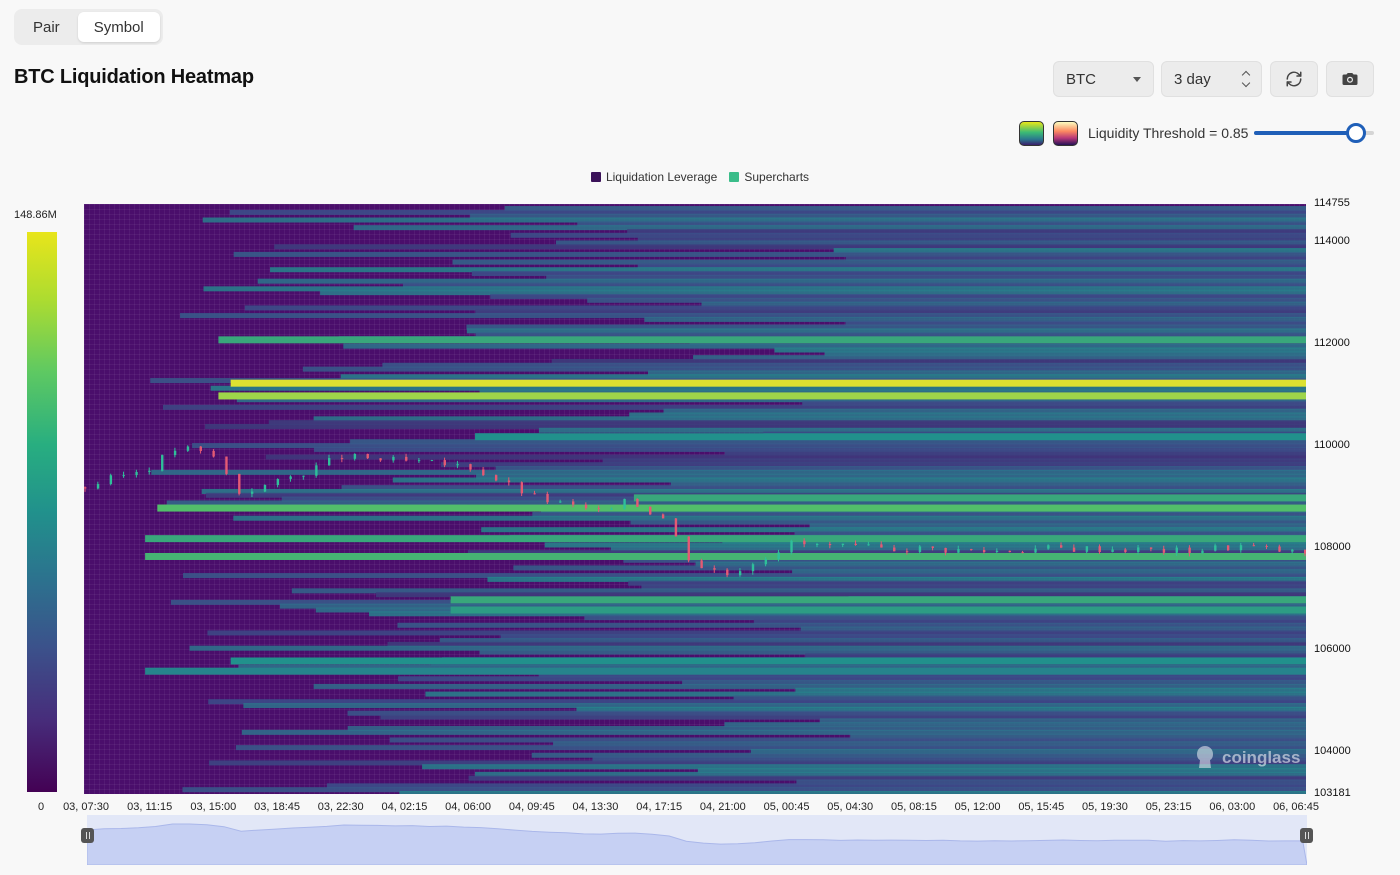 This screenshot has width=1400, height=875. Describe the element at coordinates (1306, 835) in the screenshot. I see `navigator-right-handle` at that location.